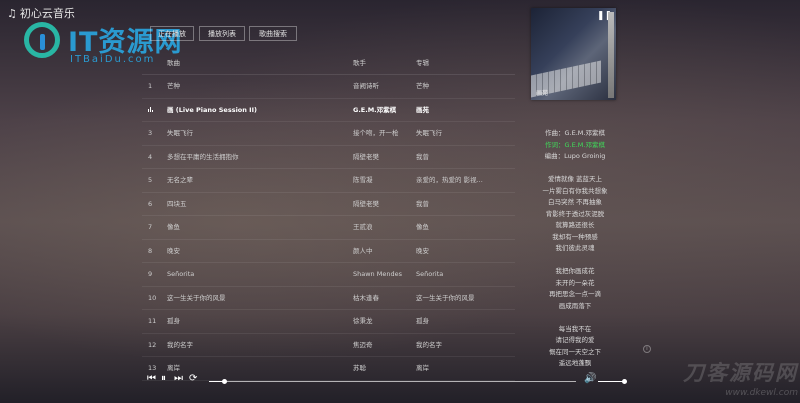  What do you see at coordinates (151, 379) in the screenshot?
I see `skip-previous-icon: ⏮` at bounding box center [151, 379].